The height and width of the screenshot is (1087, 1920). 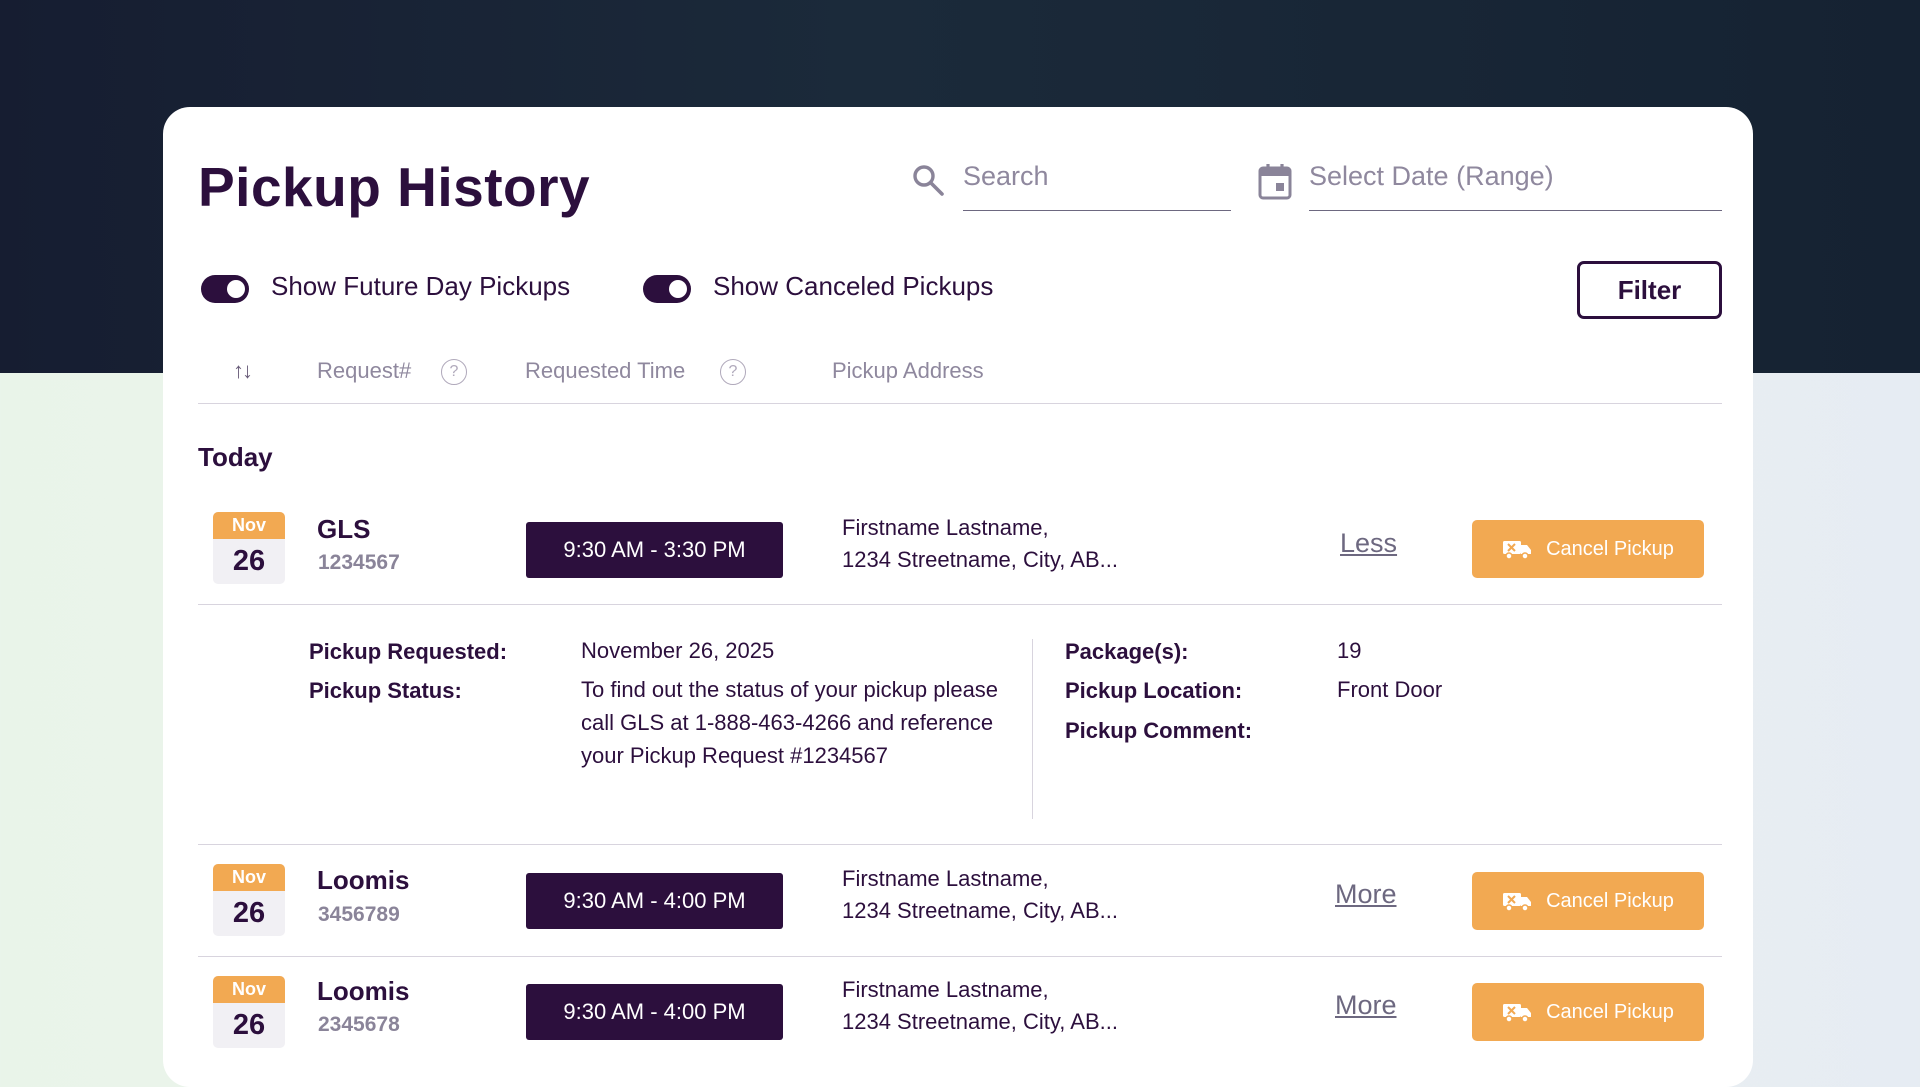 What do you see at coordinates (359, 562) in the screenshot?
I see `request-number: 1234567` at bounding box center [359, 562].